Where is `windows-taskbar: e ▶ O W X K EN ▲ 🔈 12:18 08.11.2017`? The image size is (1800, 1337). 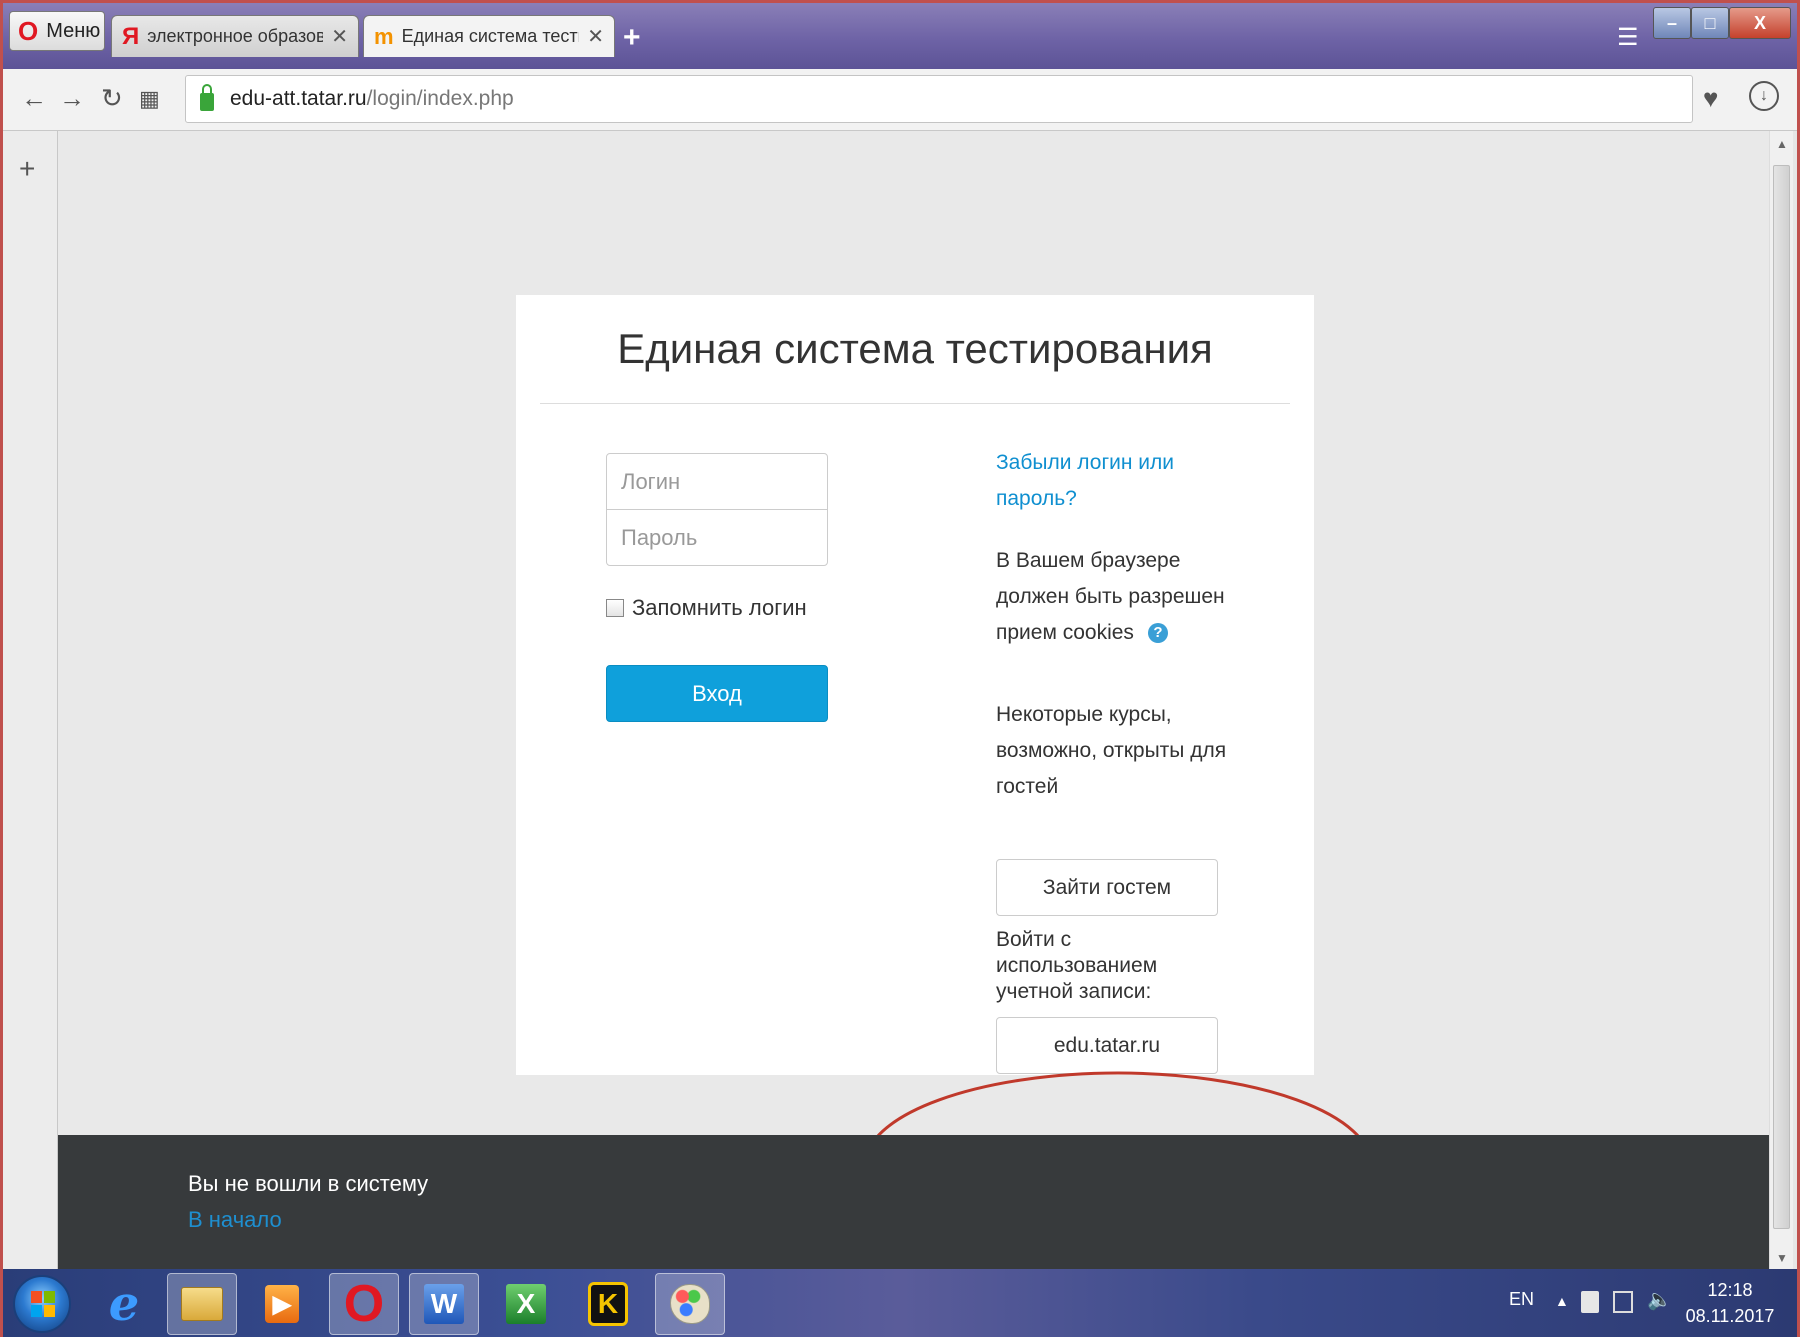 windows-taskbar: e ▶ O W X K EN ▲ 🔈 12:18 08.11.2017 is located at coordinates (900, 1303).